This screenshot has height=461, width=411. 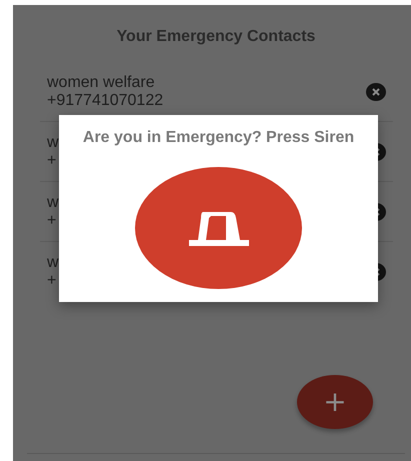 What do you see at coordinates (218, 138) in the screenshot?
I see `dialog-title: Are you in Emergency? Press Siren` at bounding box center [218, 138].